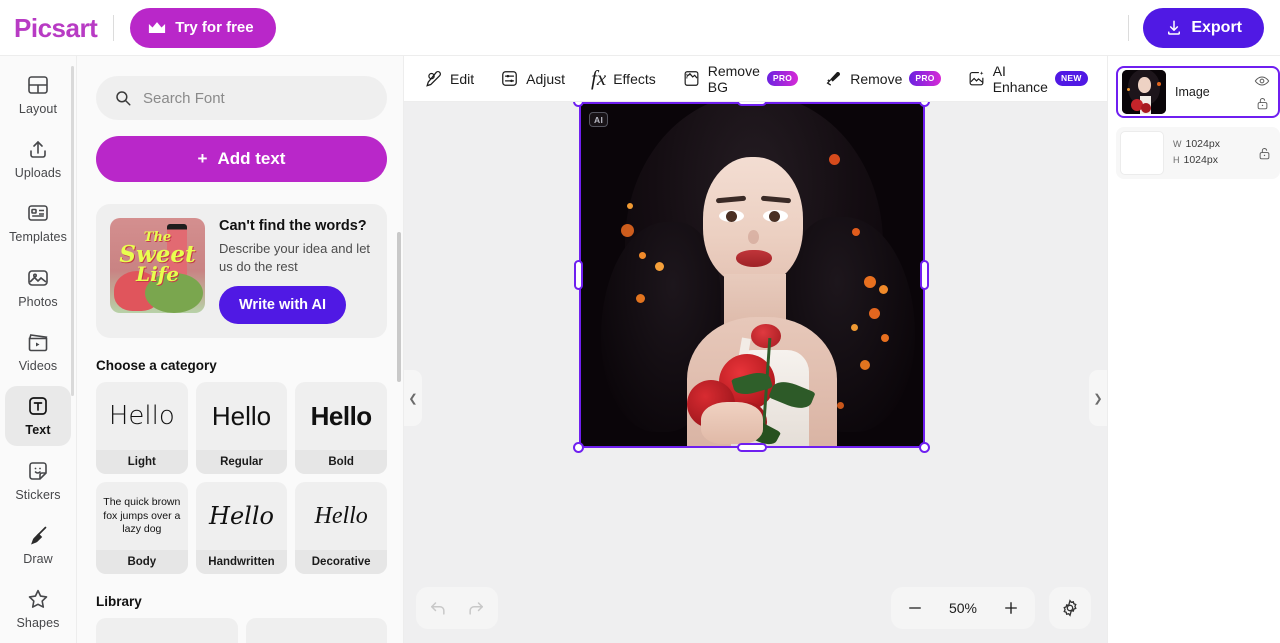 This screenshot has height=643, width=1280. Describe the element at coordinates (1262, 81) in the screenshot. I see `eye-icon` at that location.